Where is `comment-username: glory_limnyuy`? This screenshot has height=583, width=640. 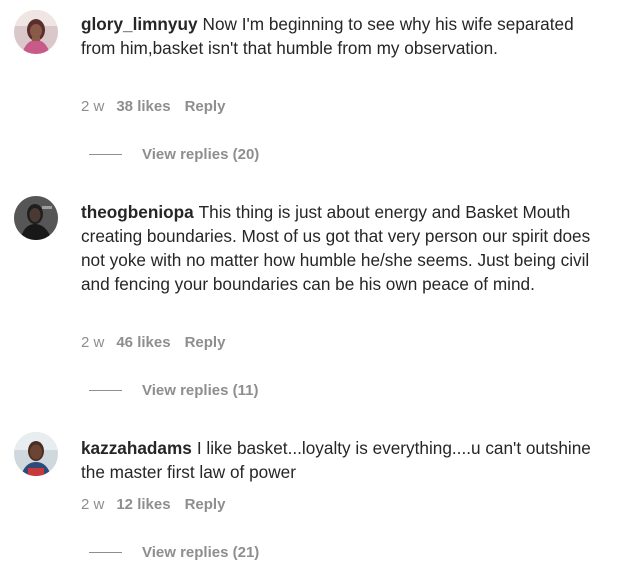 comment-username: glory_limnyuy is located at coordinates (139, 24).